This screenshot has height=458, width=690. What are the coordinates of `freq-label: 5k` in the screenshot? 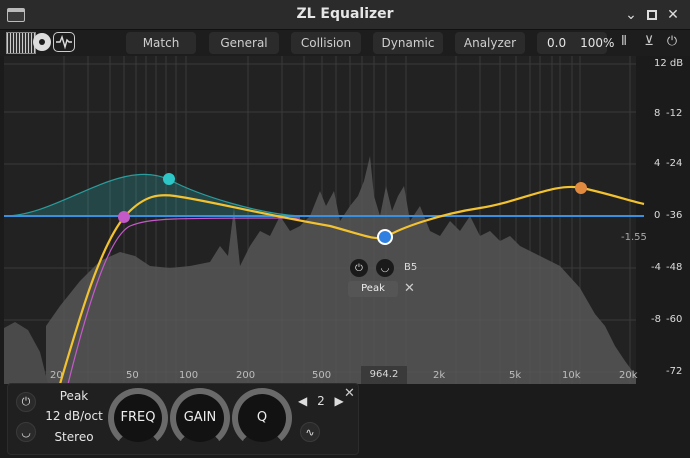 It's located at (515, 375).